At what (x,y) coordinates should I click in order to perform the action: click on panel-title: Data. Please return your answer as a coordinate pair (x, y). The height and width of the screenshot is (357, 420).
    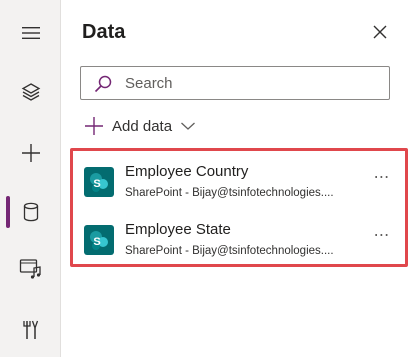
    Looking at the image, I should click on (104, 32).